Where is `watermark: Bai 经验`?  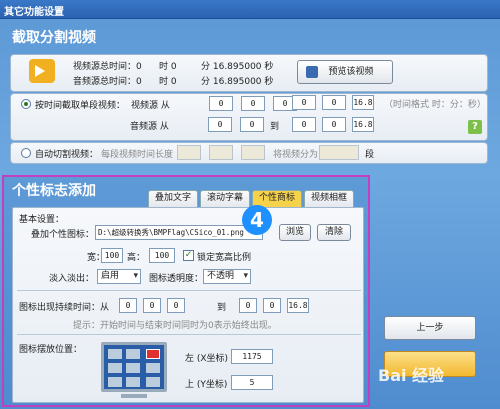
watermark: Bai 经验 is located at coordinates (411, 375).